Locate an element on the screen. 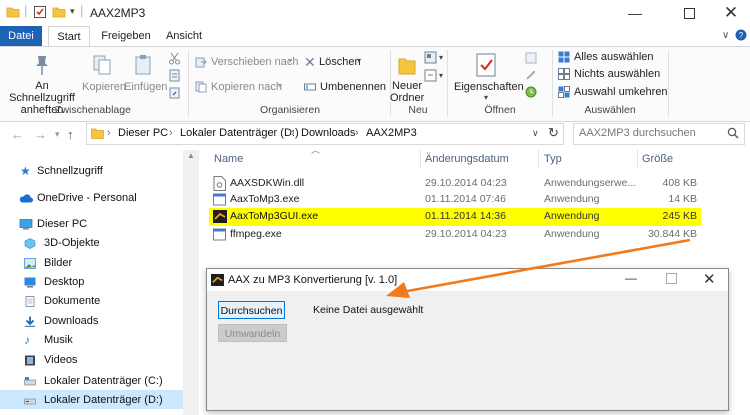 Image resolution: width=750 pixels, height=415 pixels. edit-icon is located at coordinates (531, 75).